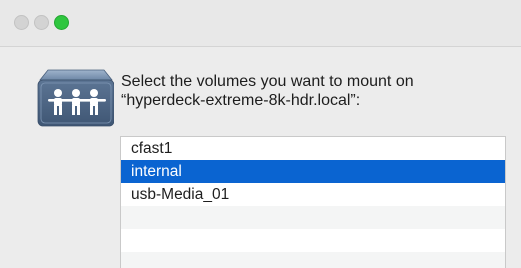  I want to click on close-button, so click(21, 22).